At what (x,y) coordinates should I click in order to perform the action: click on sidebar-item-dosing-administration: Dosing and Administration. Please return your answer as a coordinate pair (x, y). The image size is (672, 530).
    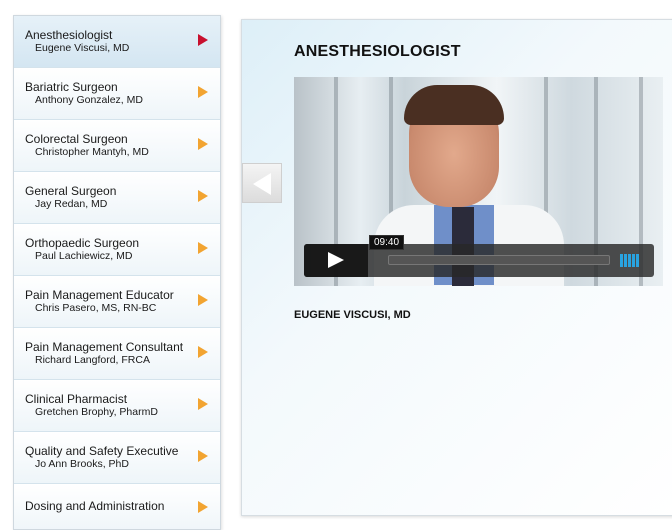
    Looking at the image, I should click on (117, 506).